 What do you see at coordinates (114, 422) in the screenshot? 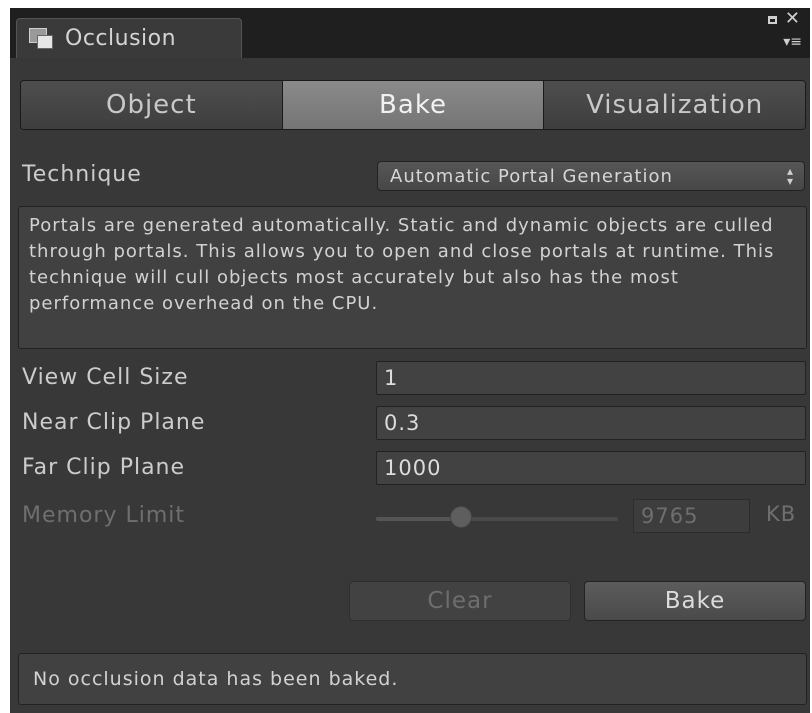
I see `near-clip-plane-label: Near Clip Plane` at bounding box center [114, 422].